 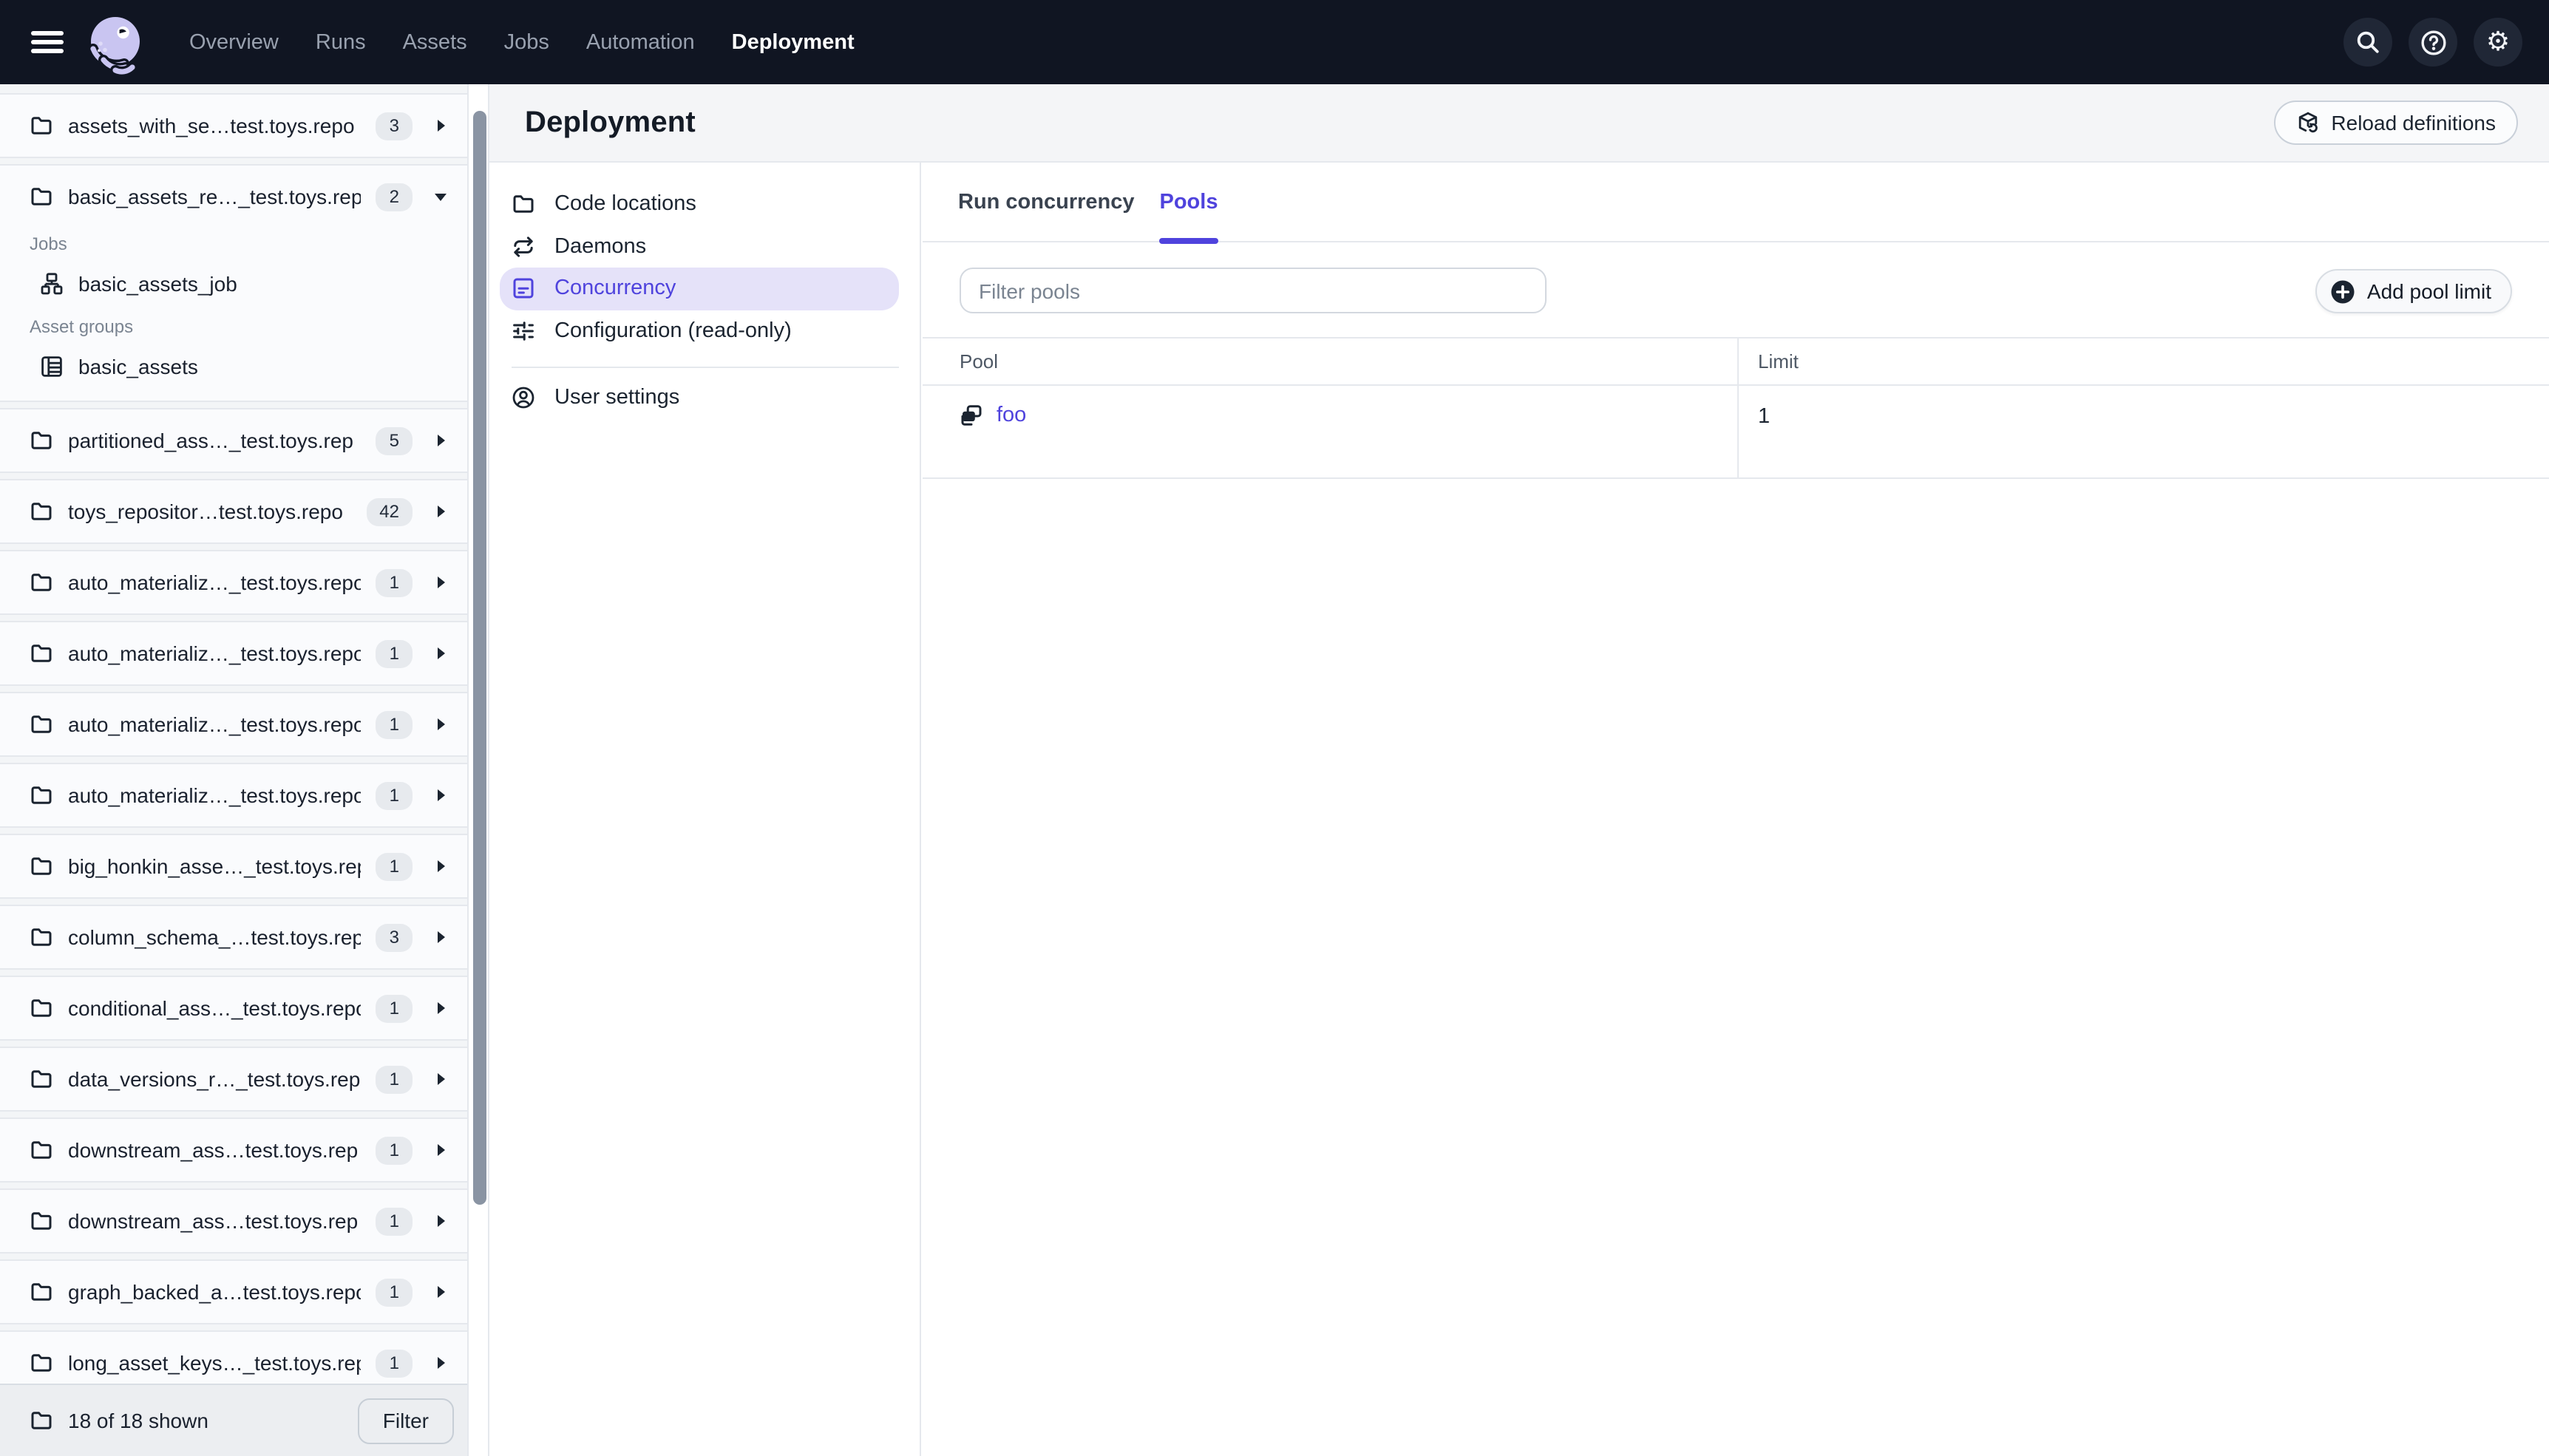 I want to click on repo-card: conditional_ass…_test.toys.repo 1, so click(x=233, y=1008).